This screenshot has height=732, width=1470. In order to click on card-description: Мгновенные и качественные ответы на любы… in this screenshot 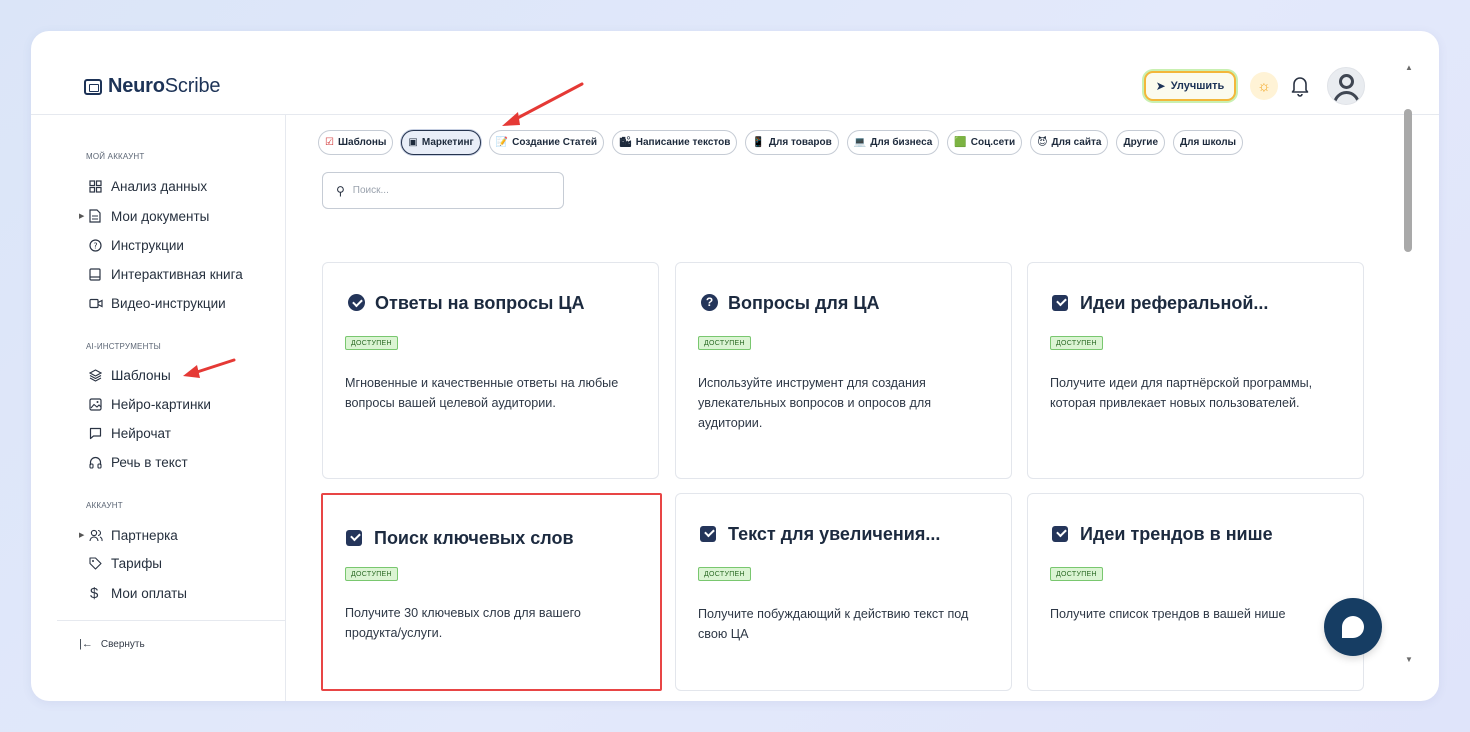, I will do `click(482, 393)`.